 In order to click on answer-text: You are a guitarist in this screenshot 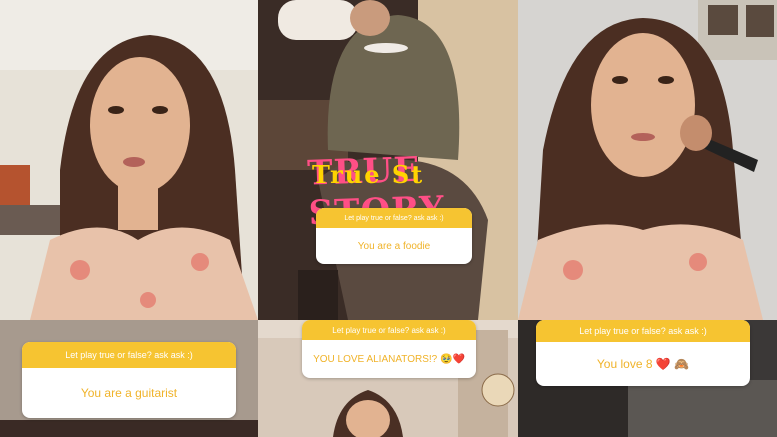, I will do `click(129, 393)`.